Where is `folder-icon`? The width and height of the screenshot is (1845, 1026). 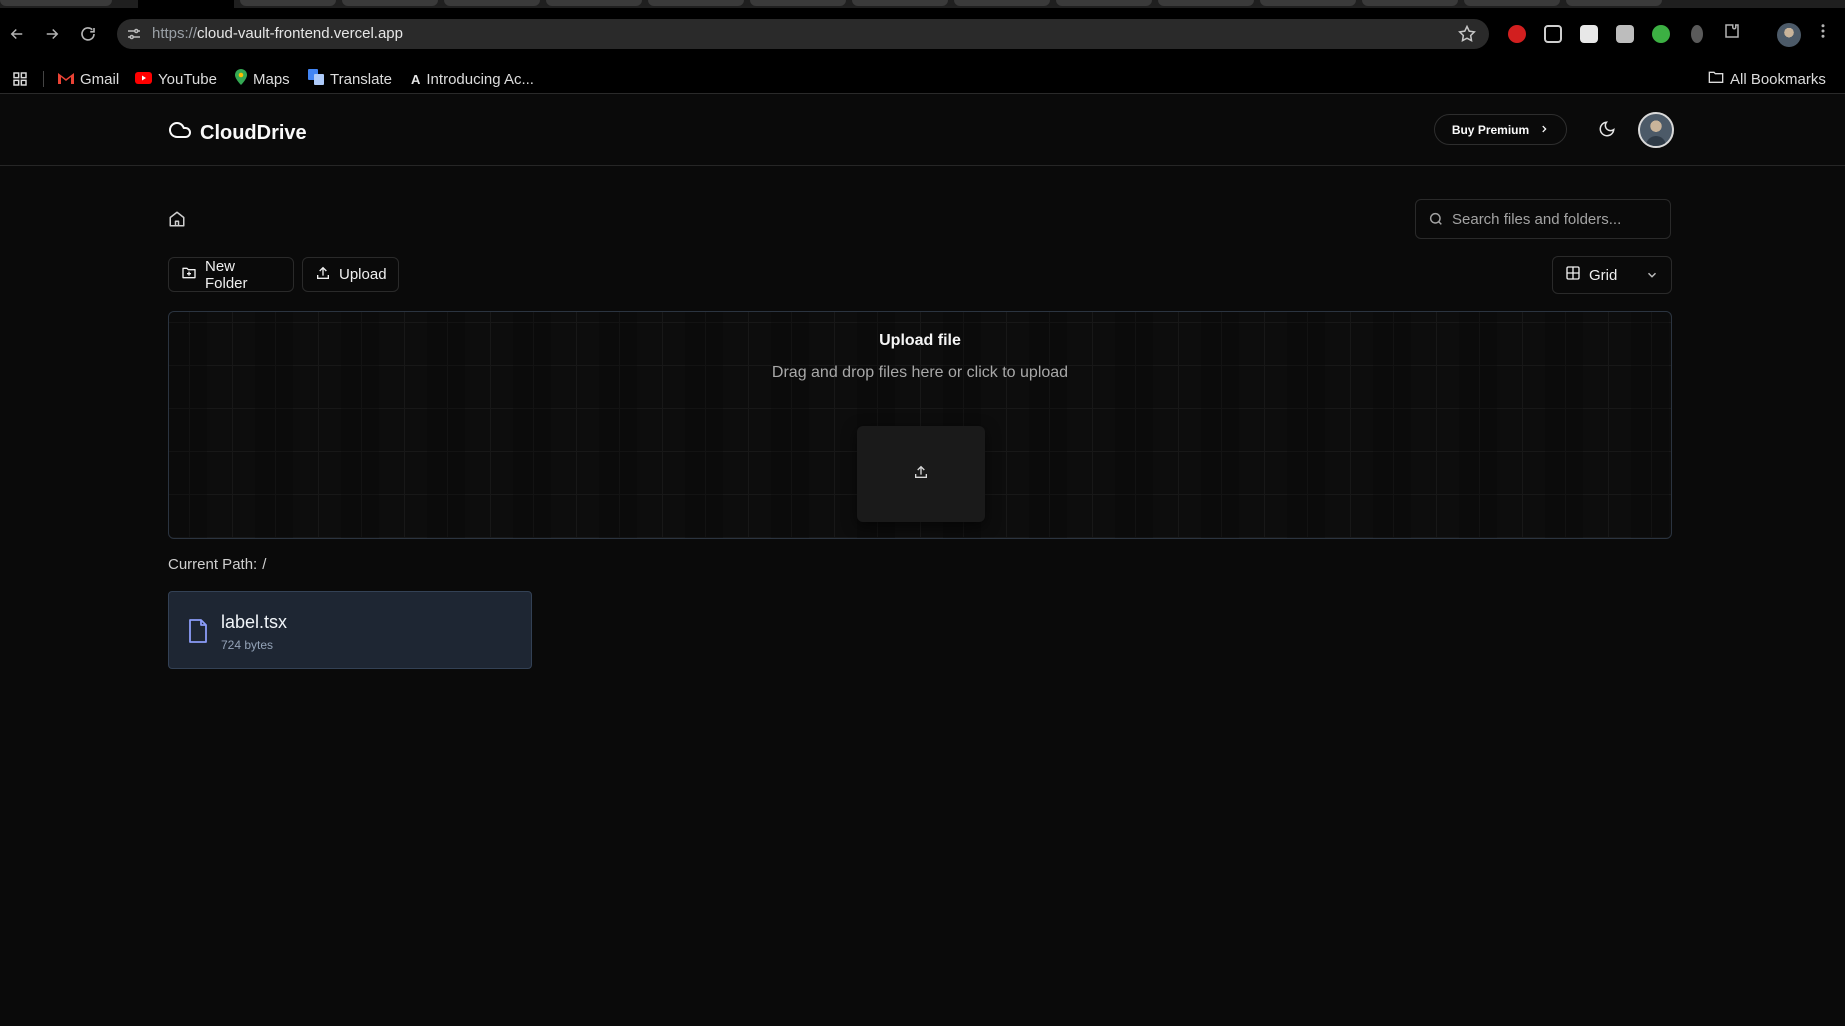 folder-icon is located at coordinates (1716, 79).